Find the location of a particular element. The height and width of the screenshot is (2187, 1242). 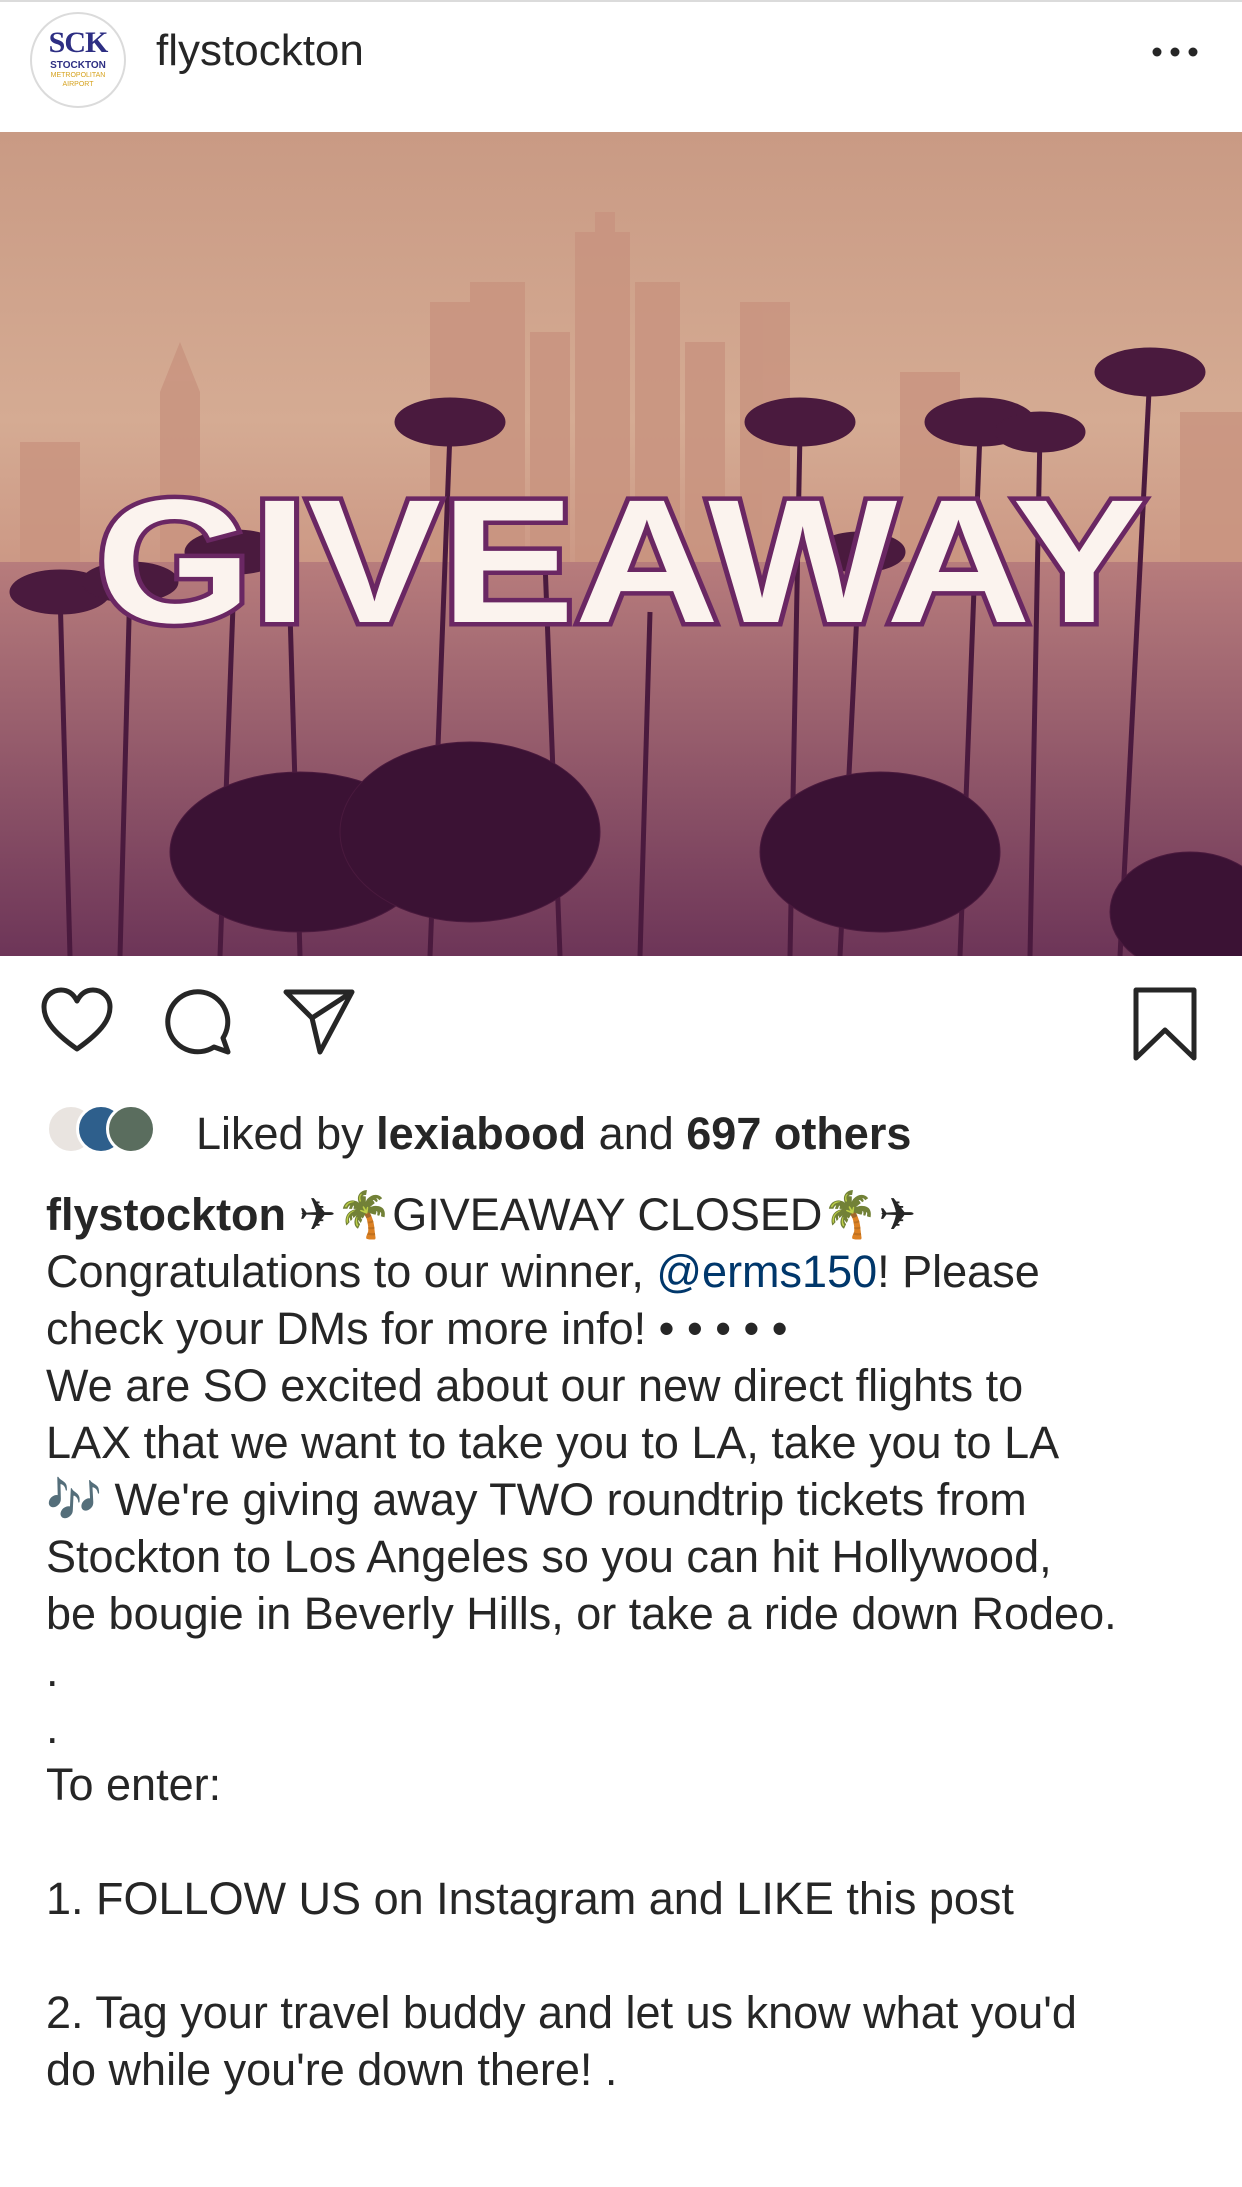

liker-avatar is located at coordinates (131, 1129).